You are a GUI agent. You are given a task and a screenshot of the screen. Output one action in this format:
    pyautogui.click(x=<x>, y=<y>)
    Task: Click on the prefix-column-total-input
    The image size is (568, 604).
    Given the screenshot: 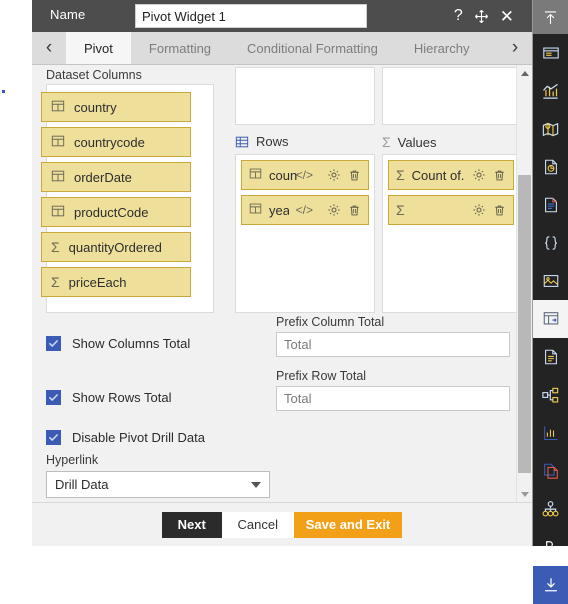 What is the action you would take?
    pyautogui.click(x=393, y=344)
    